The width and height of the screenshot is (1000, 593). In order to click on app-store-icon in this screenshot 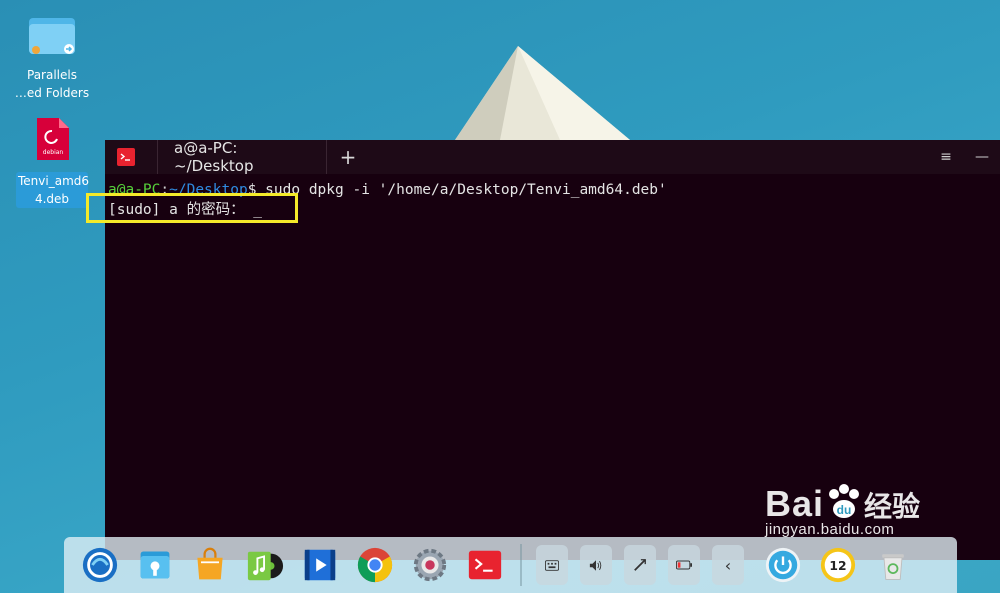, I will do `click(210, 565)`.